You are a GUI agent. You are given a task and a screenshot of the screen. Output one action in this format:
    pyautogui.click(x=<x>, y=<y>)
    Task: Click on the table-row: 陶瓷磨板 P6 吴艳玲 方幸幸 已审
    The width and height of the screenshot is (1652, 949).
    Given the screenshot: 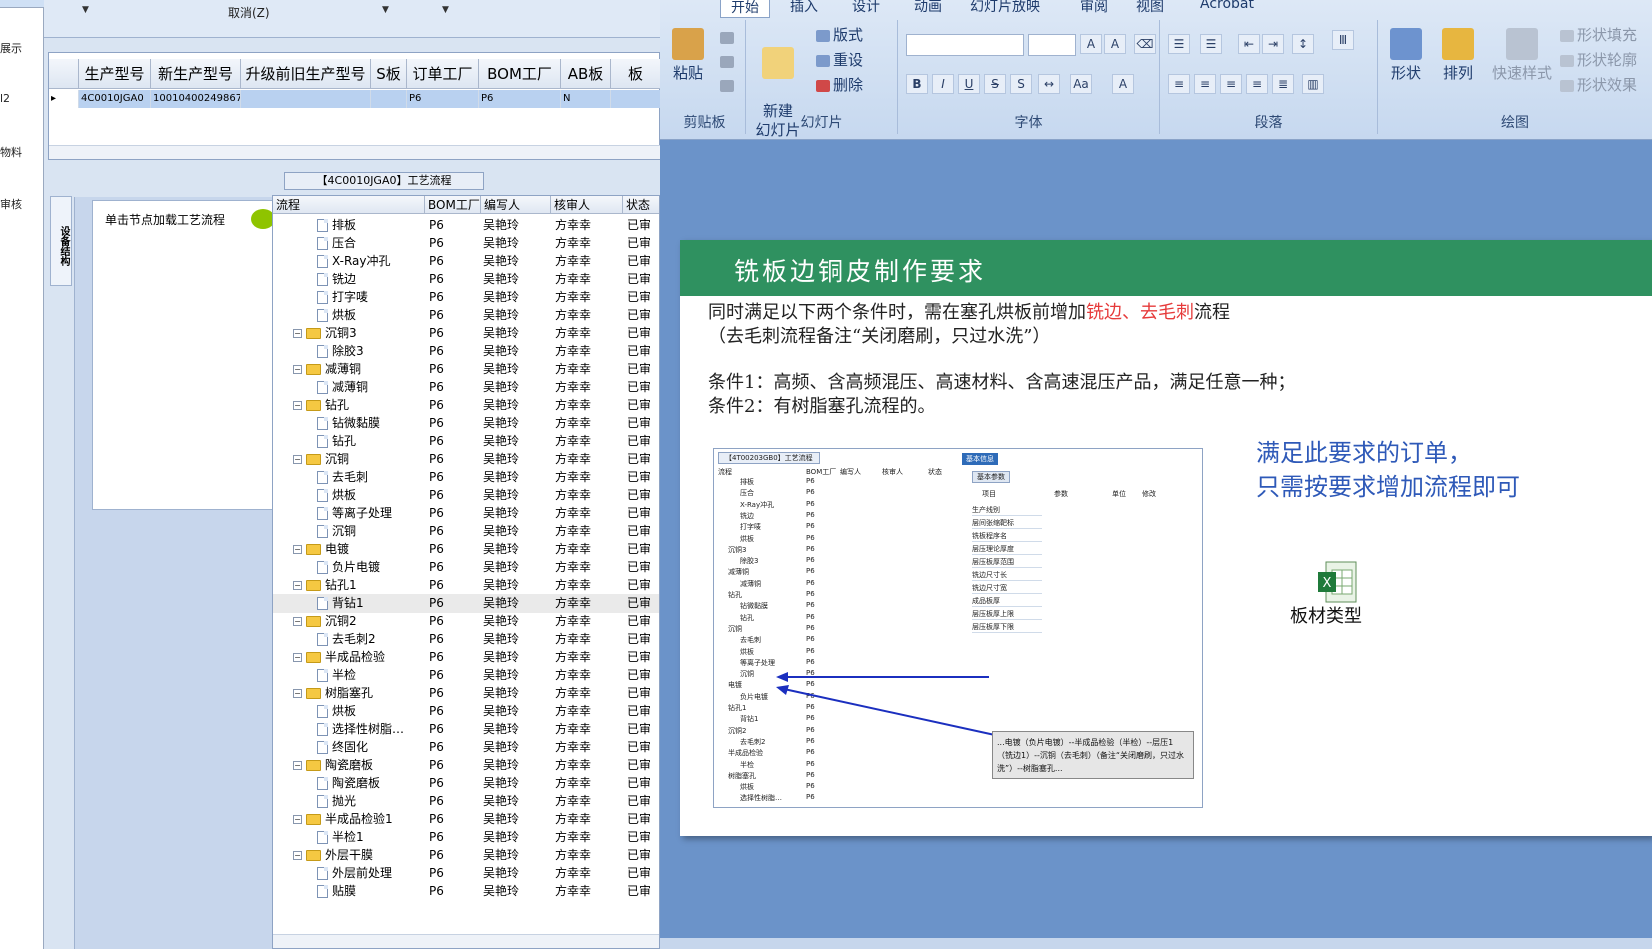 What is the action you would take?
    pyautogui.click(x=466, y=783)
    